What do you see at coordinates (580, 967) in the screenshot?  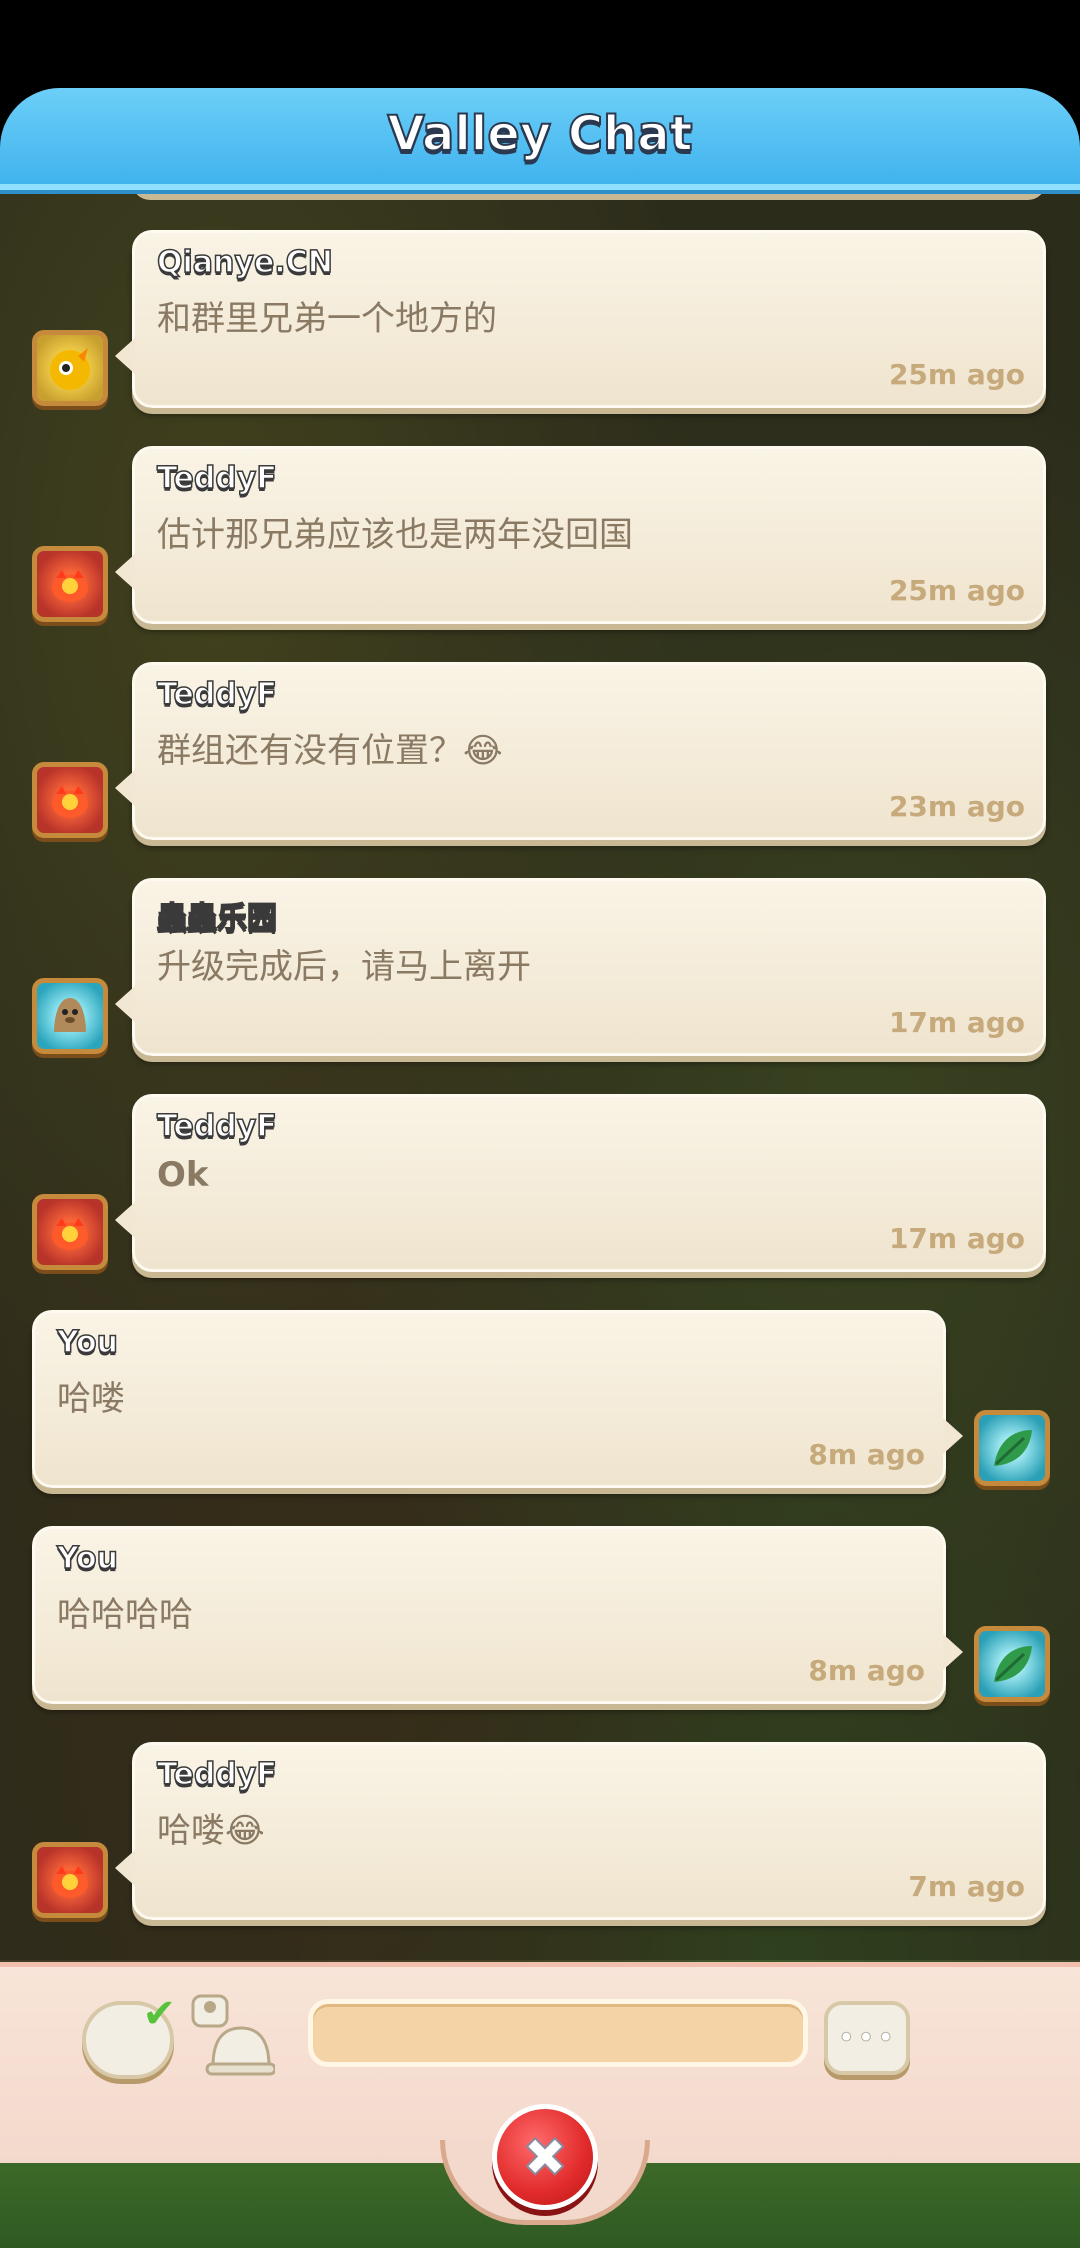 I see `message-bubble: 蟲蟲乐园 升级完成后，请马上离开 17m ago` at bounding box center [580, 967].